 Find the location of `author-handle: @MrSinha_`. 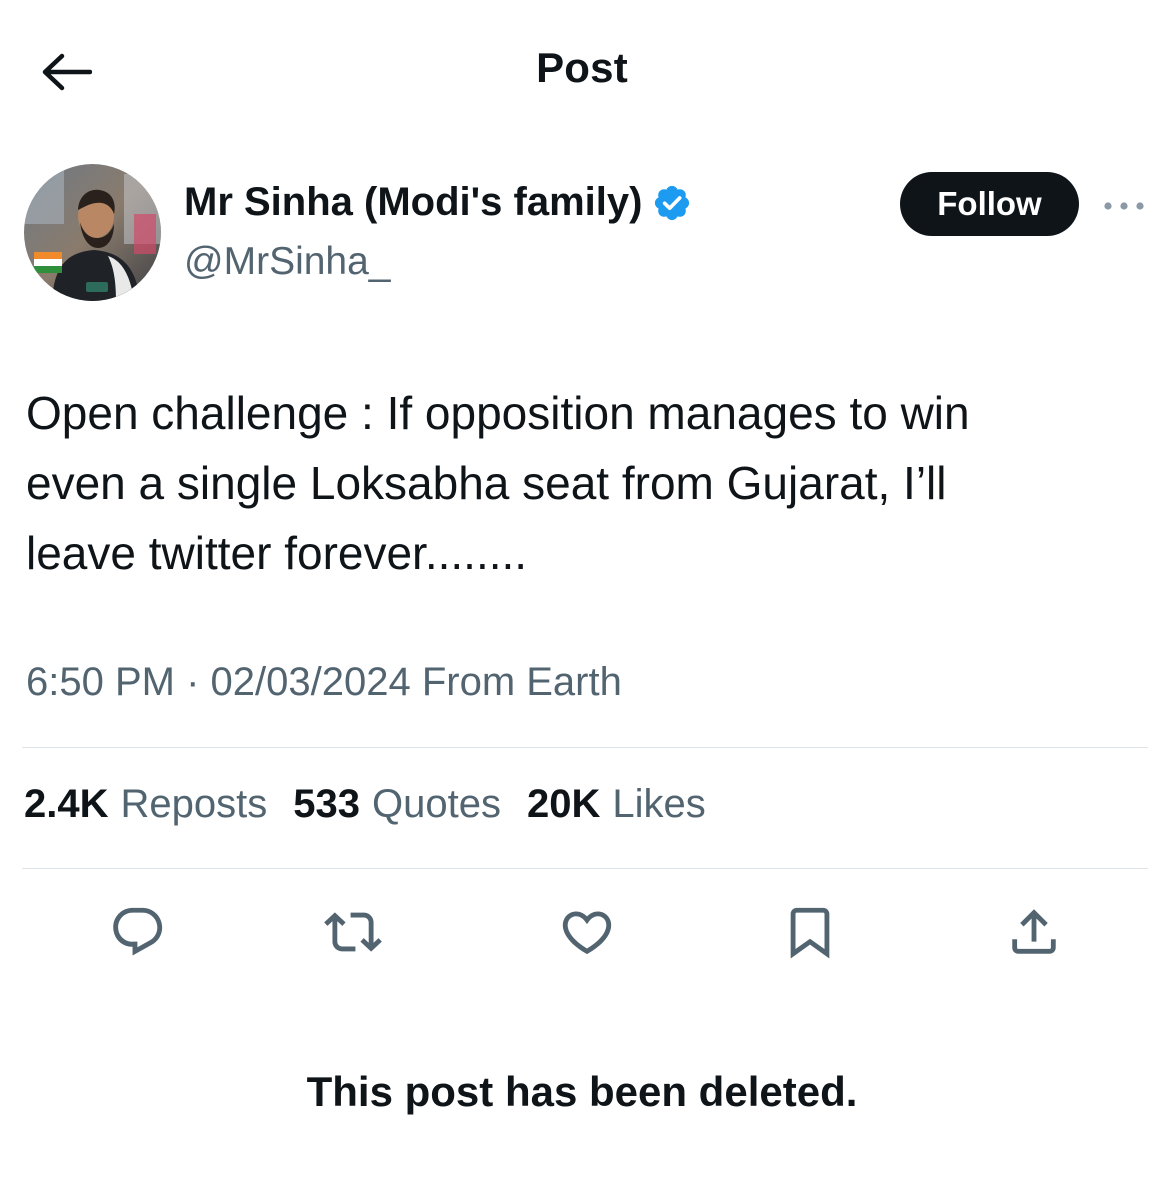

author-handle: @MrSinha_ is located at coordinates (287, 262).